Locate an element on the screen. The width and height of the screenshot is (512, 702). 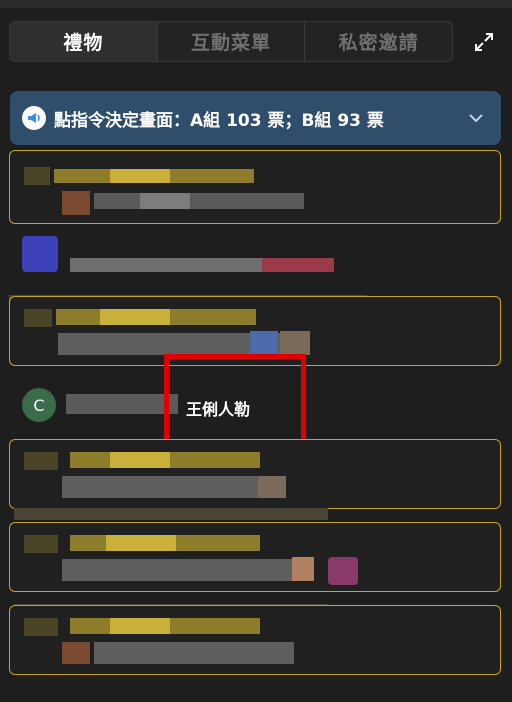
tab-interactive-menu: 互動菜單 is located at coordinates (232, 41).